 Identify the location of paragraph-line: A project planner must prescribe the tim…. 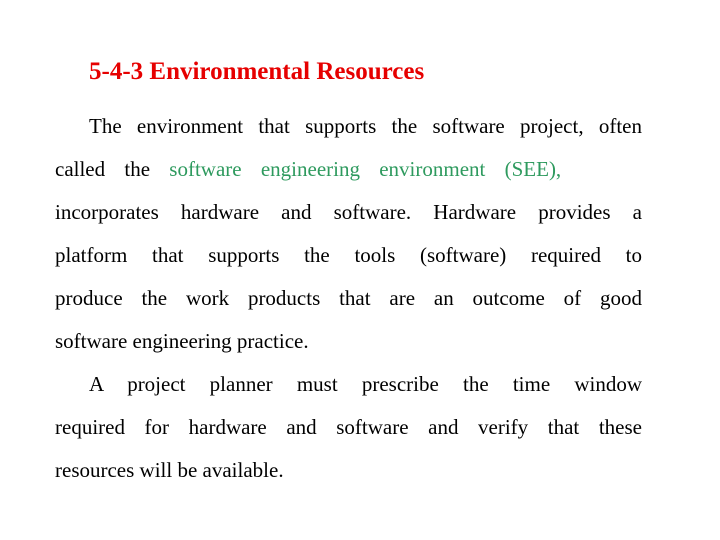
(365, 384).